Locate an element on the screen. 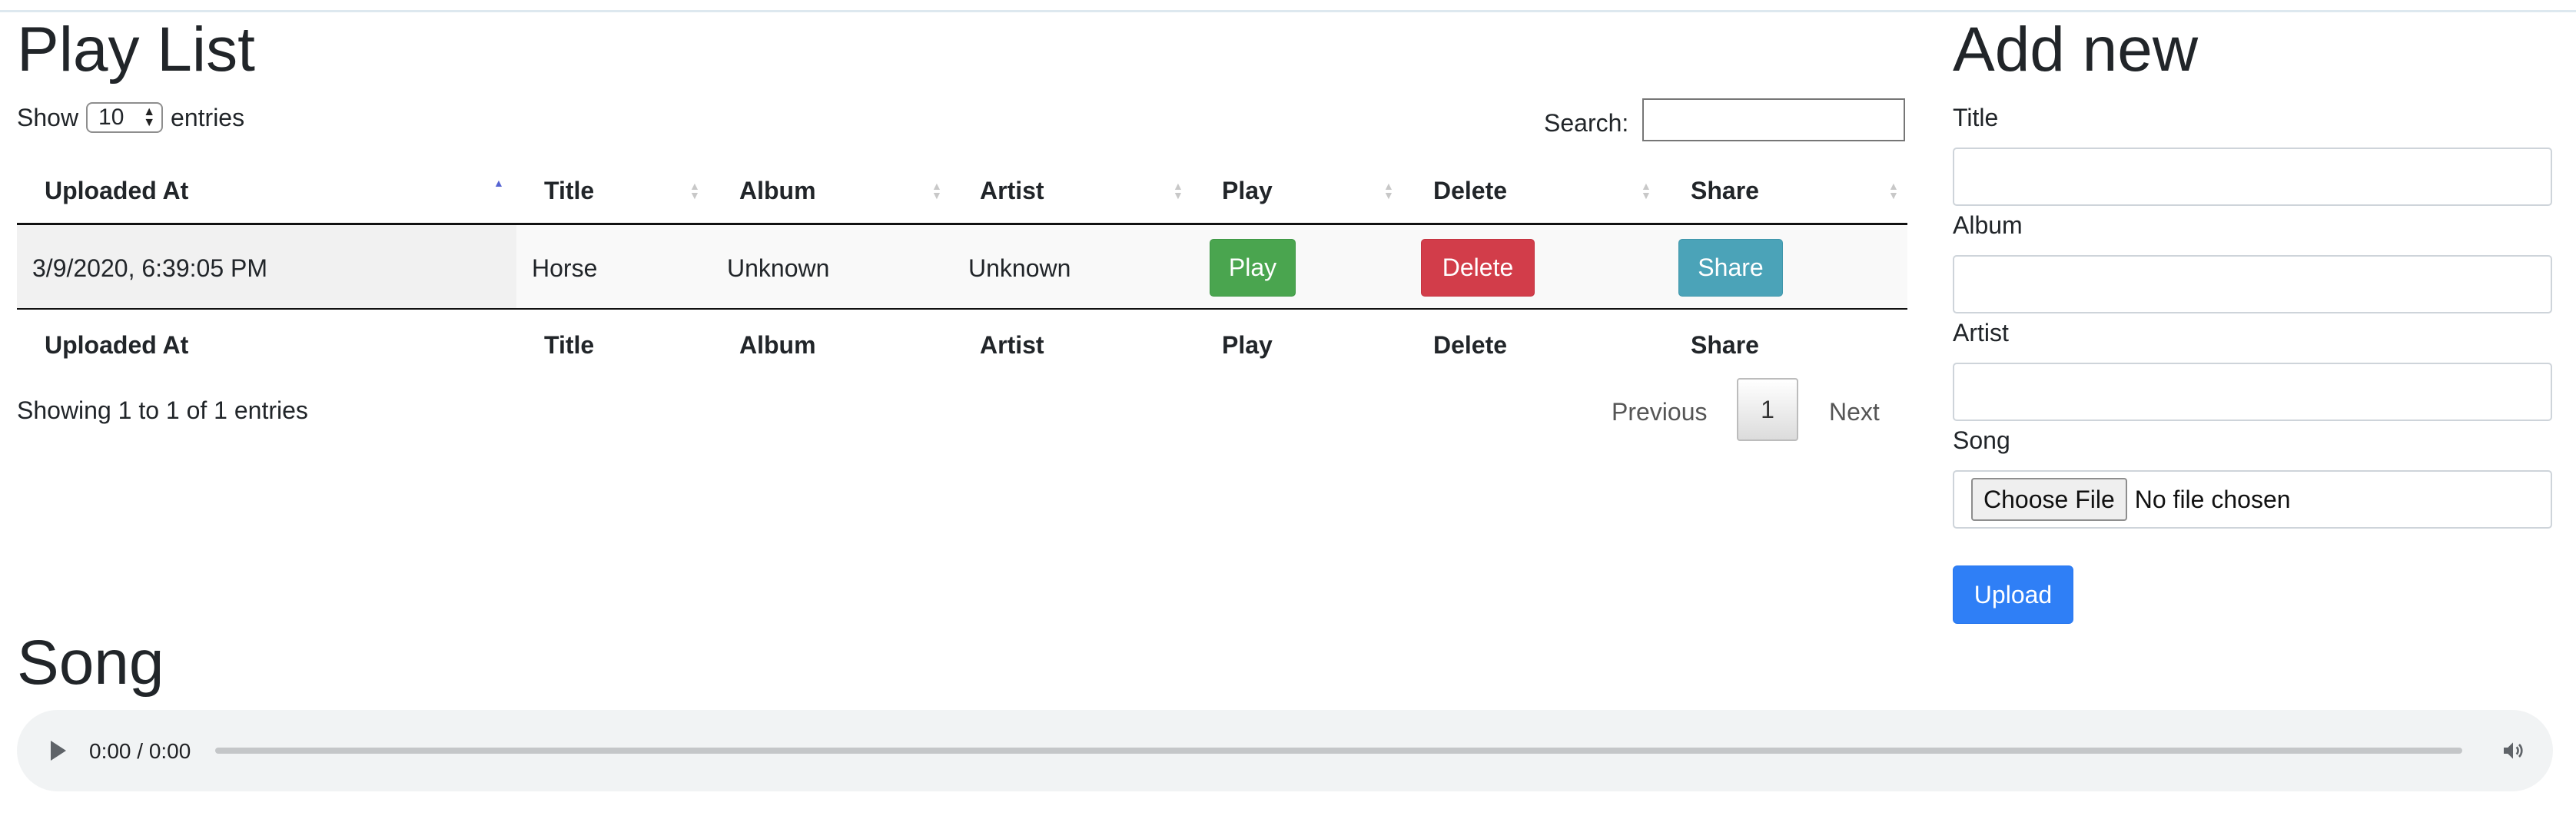 The image size is (2576, 839). album-label: Album is located at coordinates (1988, 225).